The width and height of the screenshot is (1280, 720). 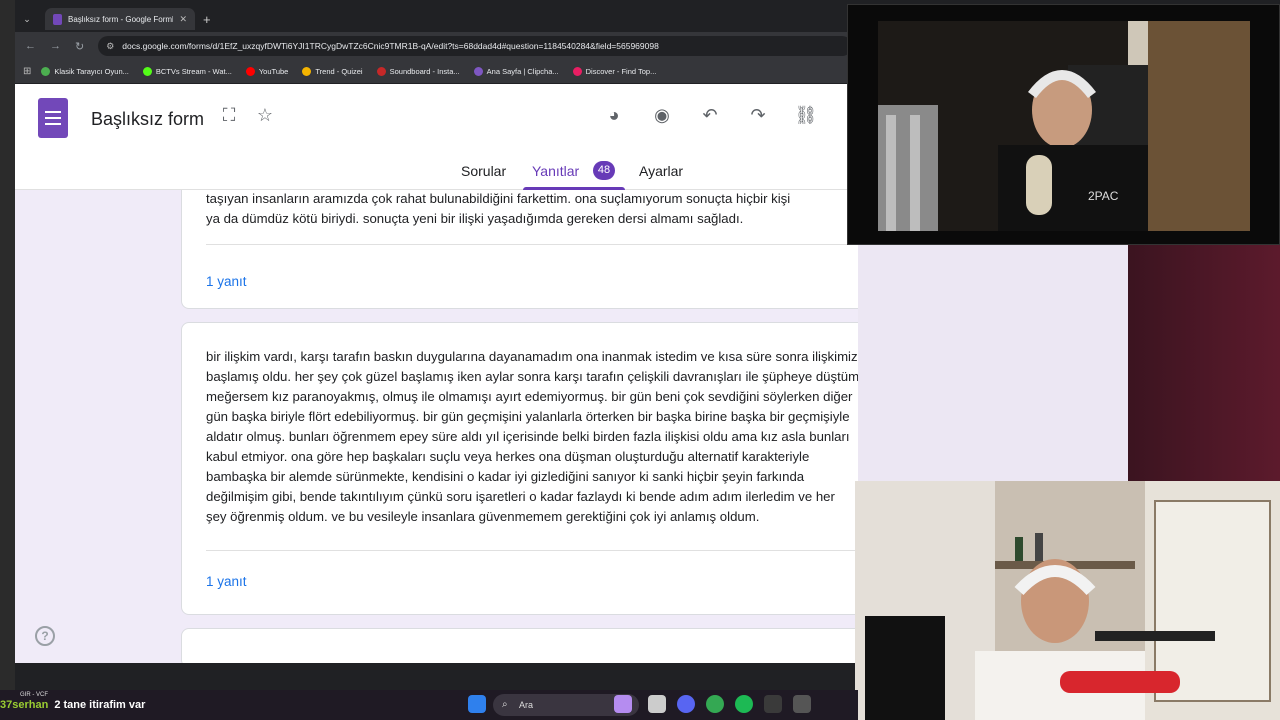 What do you see at coordinates (483, 171) in the screenshot?
I see `tab-questions: Sorular` at bounding box center [483, 171].